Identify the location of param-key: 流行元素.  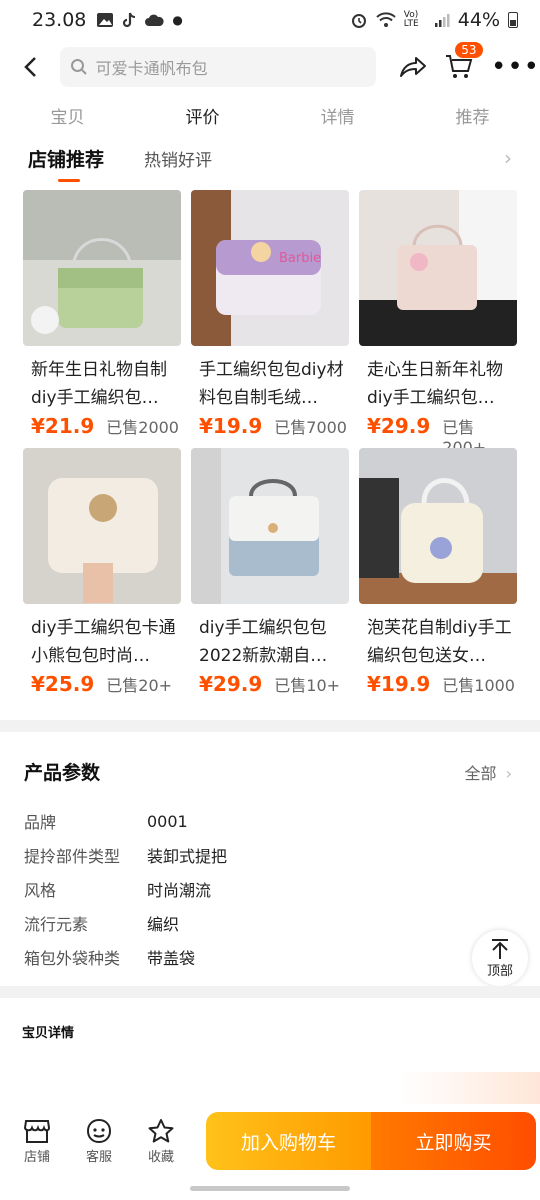
(56, 924).